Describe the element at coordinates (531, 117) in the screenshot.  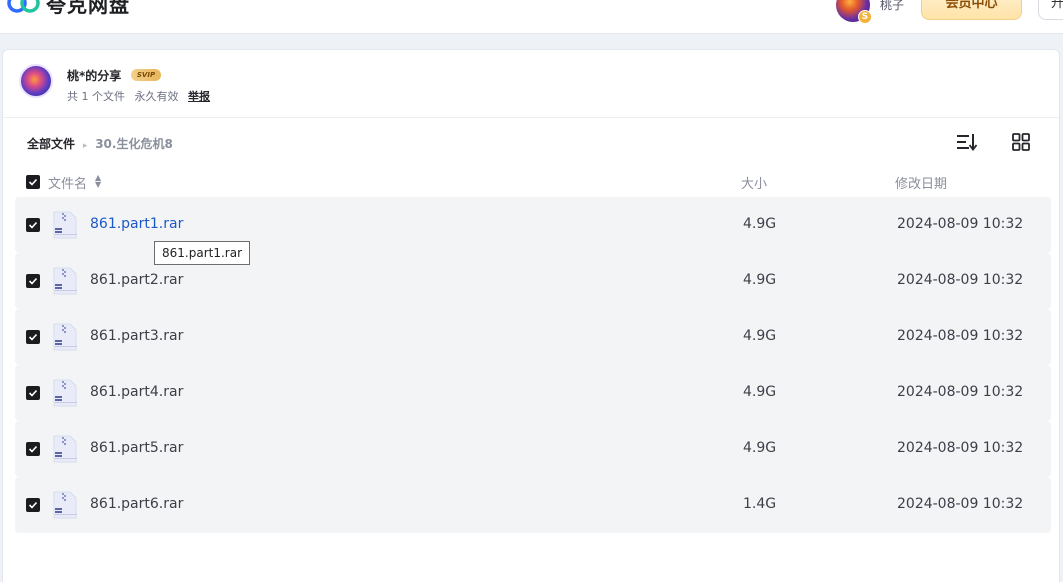
I see `divider` at that location.